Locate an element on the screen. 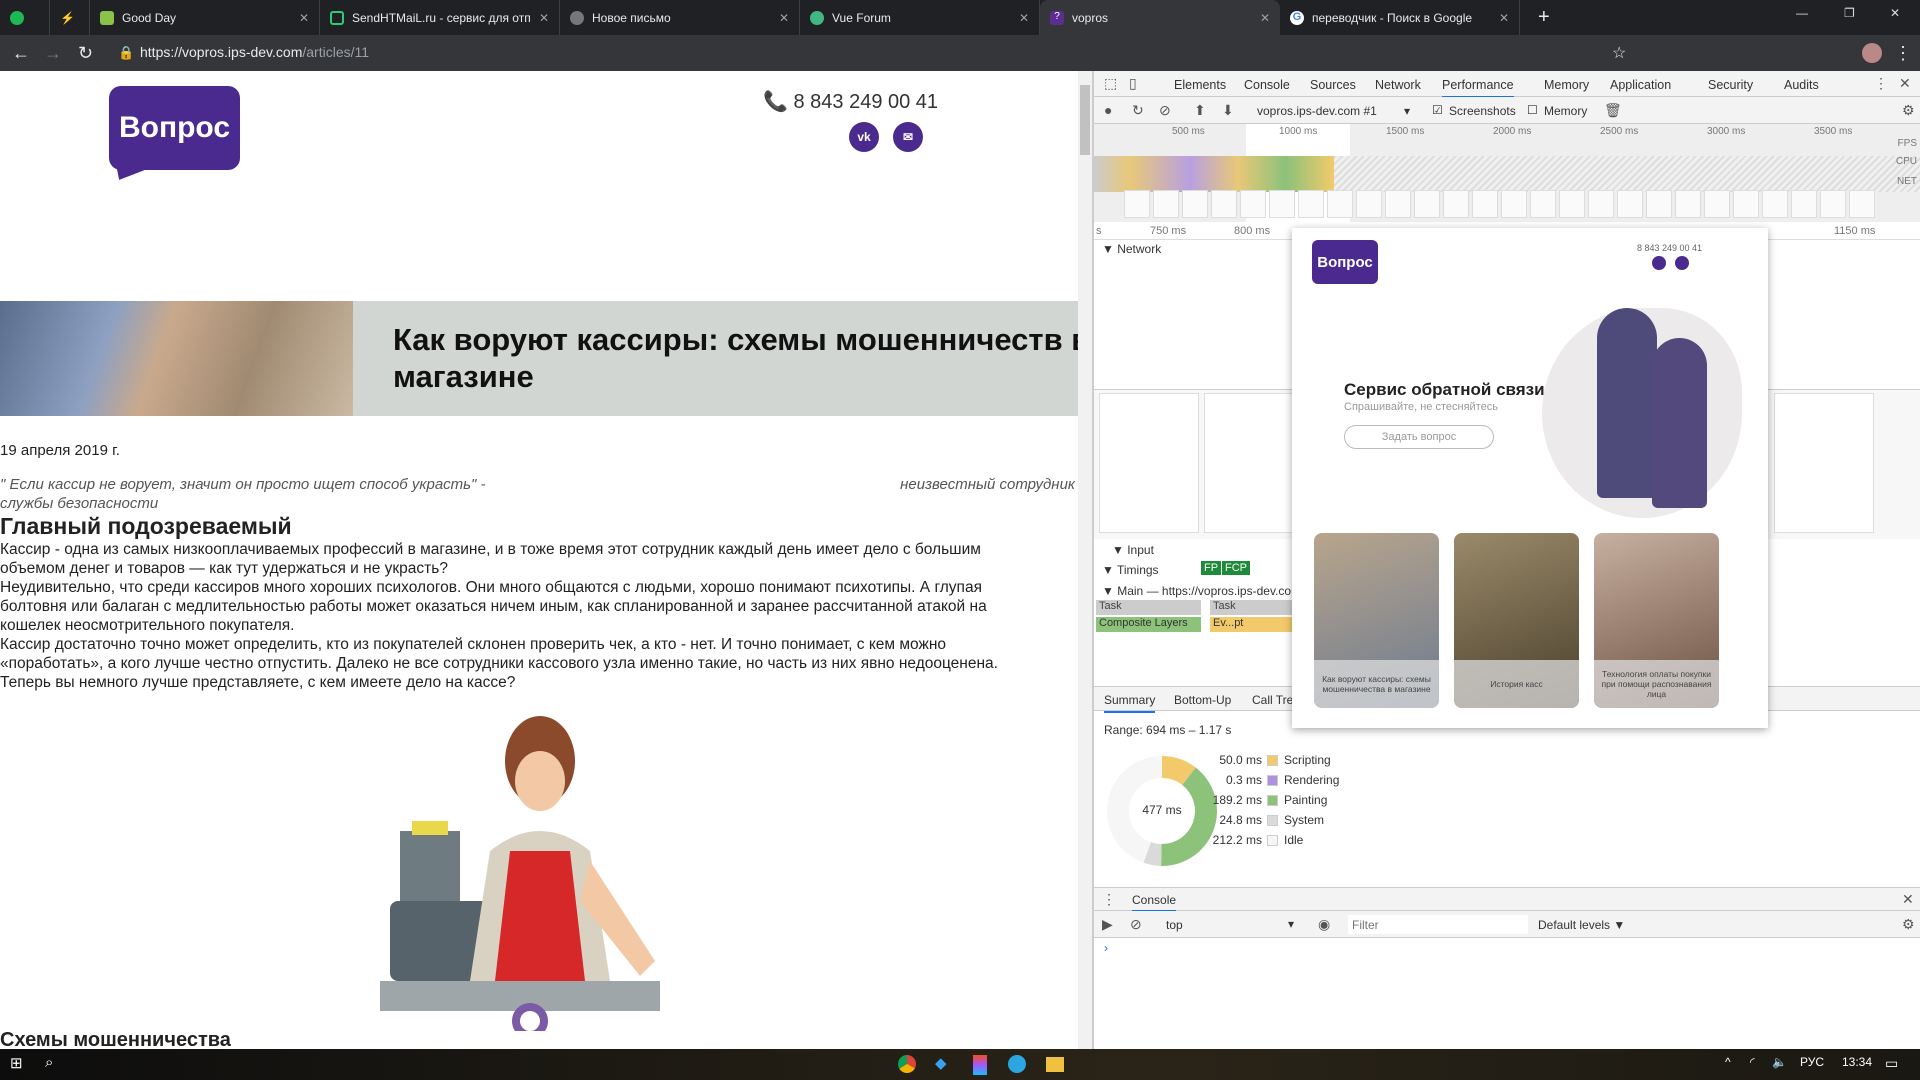  composite-layers-block: Composite Layers is located at coordinates (1148, 624).